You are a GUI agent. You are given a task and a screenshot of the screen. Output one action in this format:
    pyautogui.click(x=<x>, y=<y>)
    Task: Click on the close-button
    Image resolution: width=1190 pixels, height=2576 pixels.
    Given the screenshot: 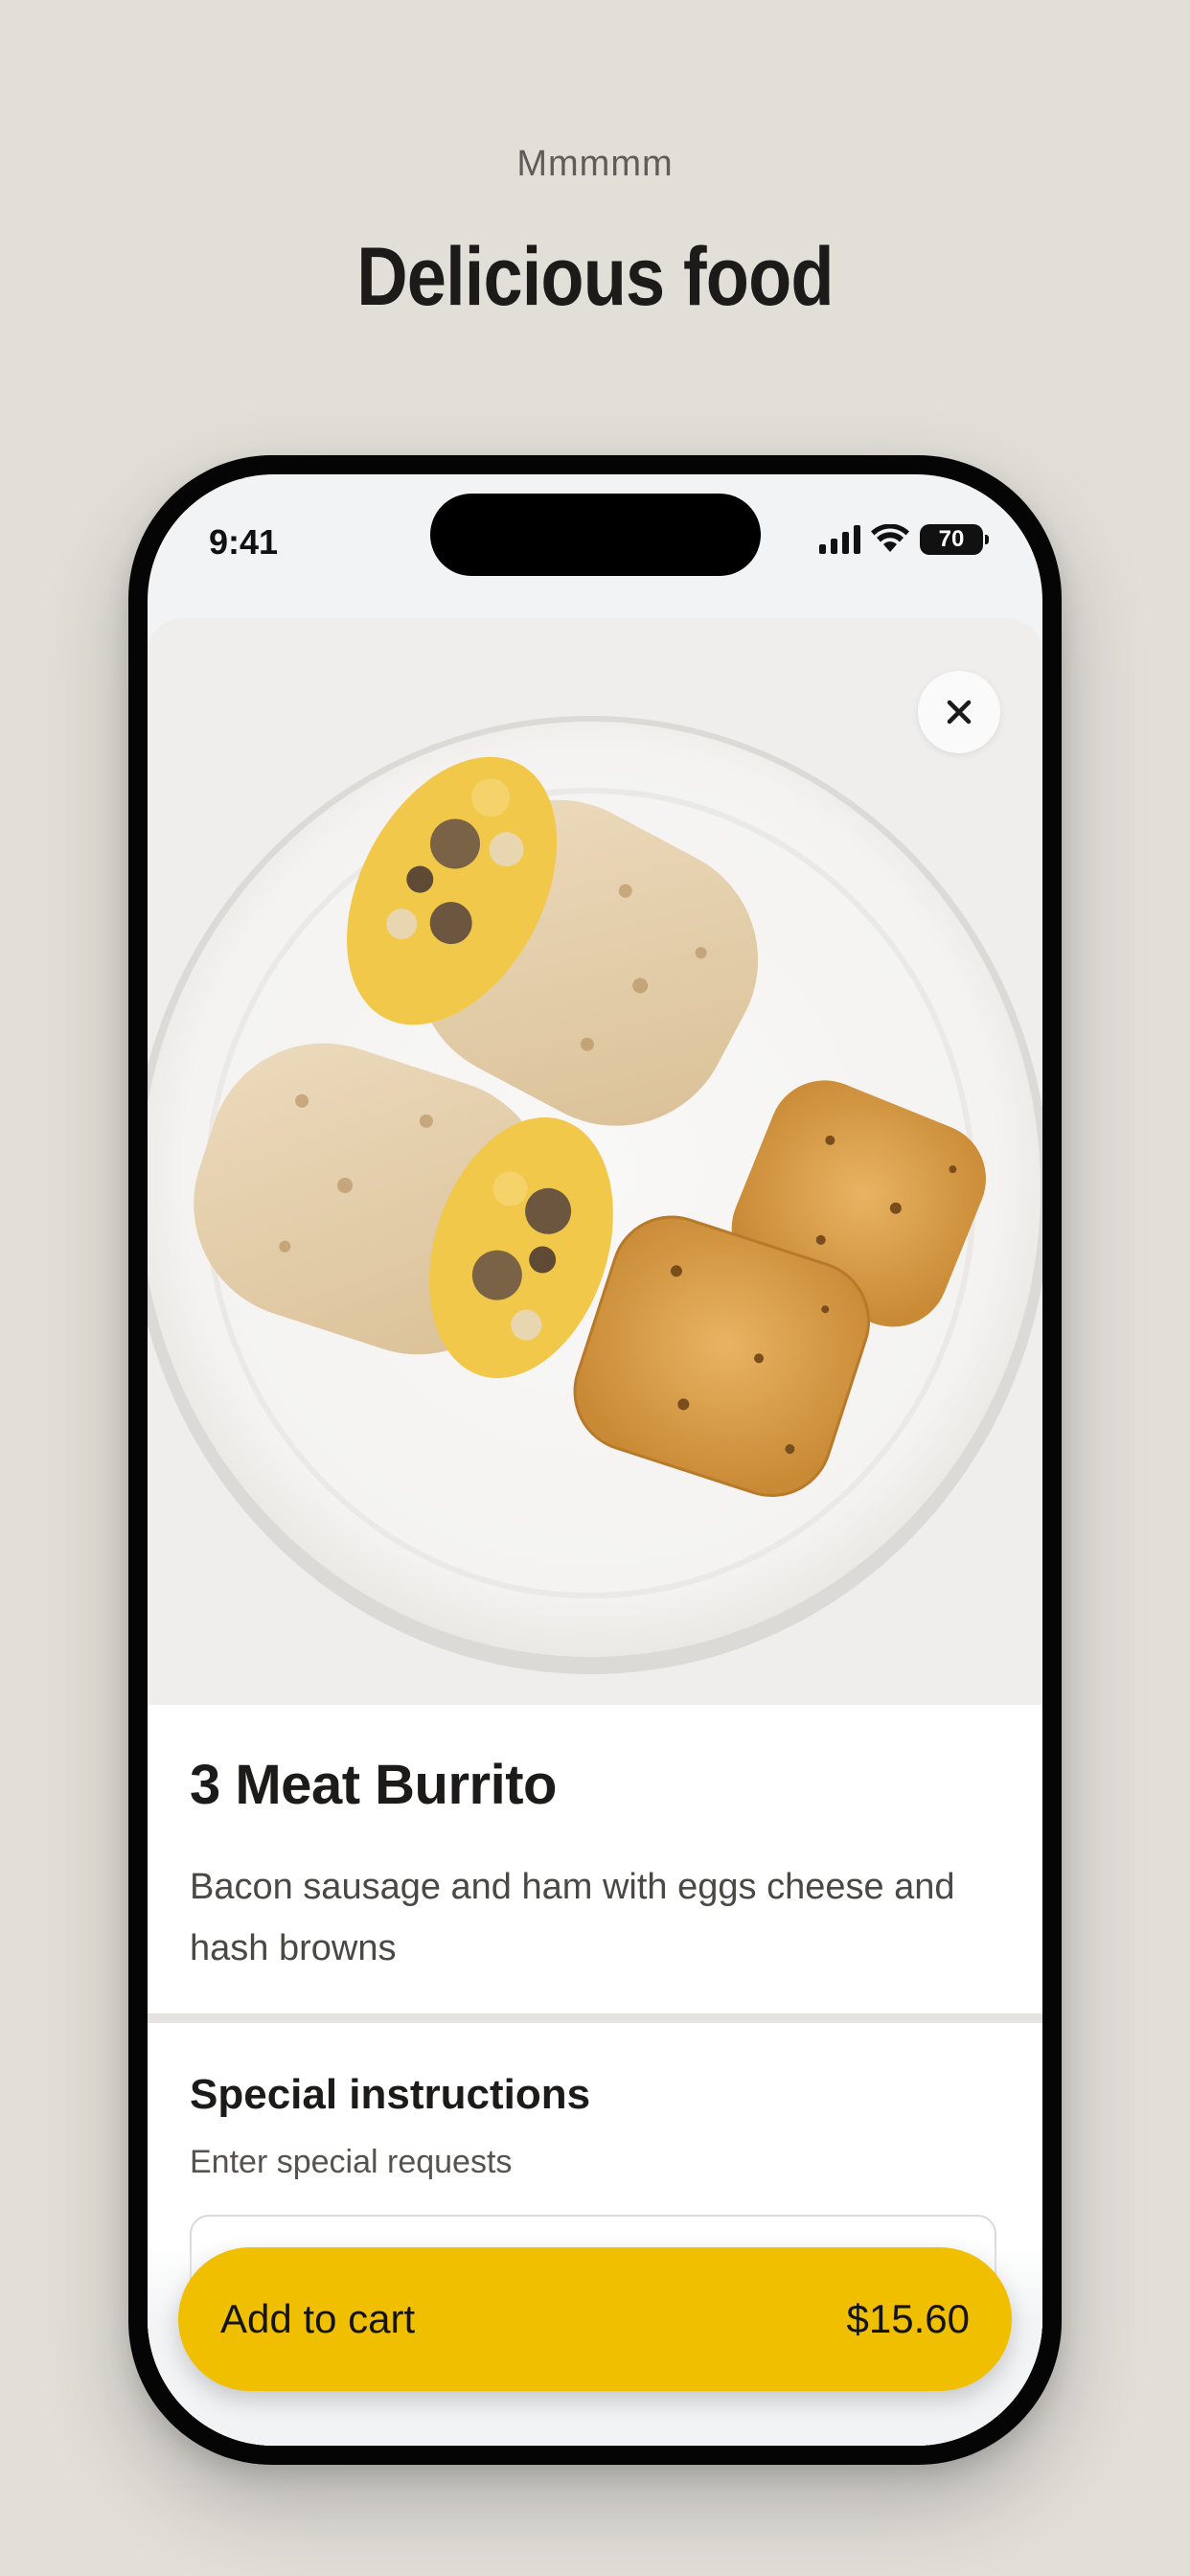 What is the action you would take?
    pyautogui.click(x=959, y=712)
    